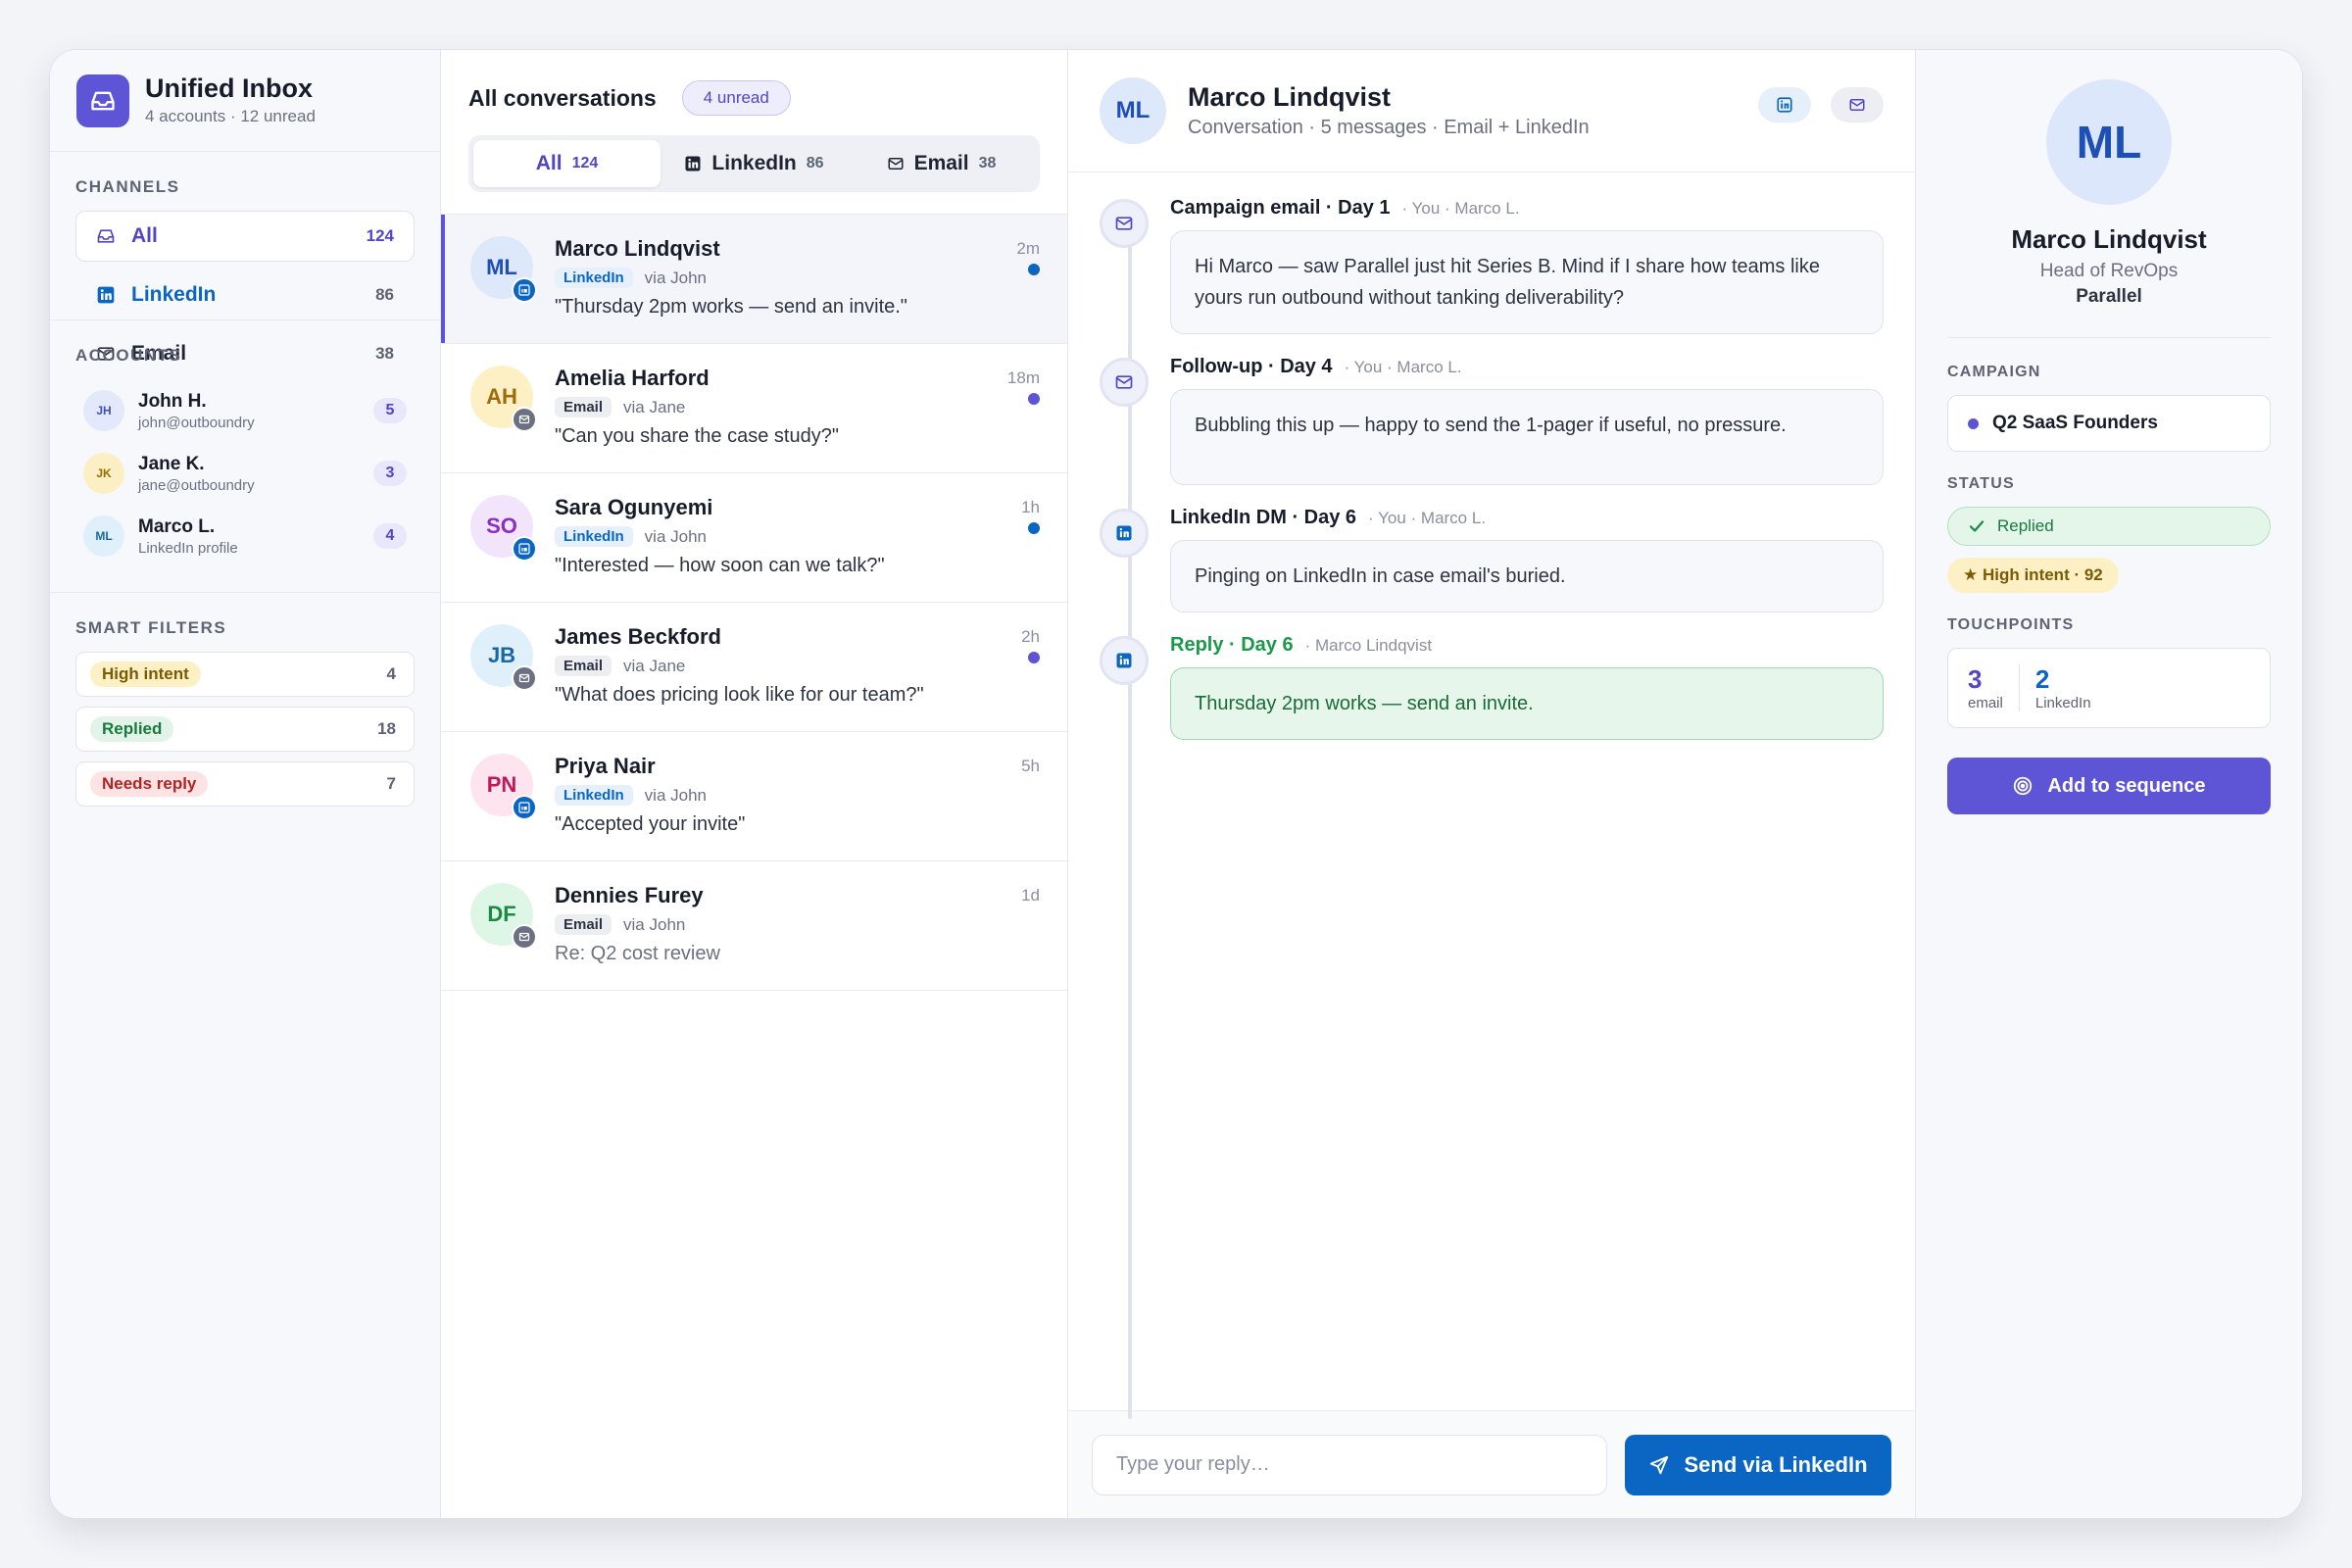  What do you see at coordinates (245, 729) in the screenshot?
I see `filter-replied: Replied 18` at bounding box center [245, 729].